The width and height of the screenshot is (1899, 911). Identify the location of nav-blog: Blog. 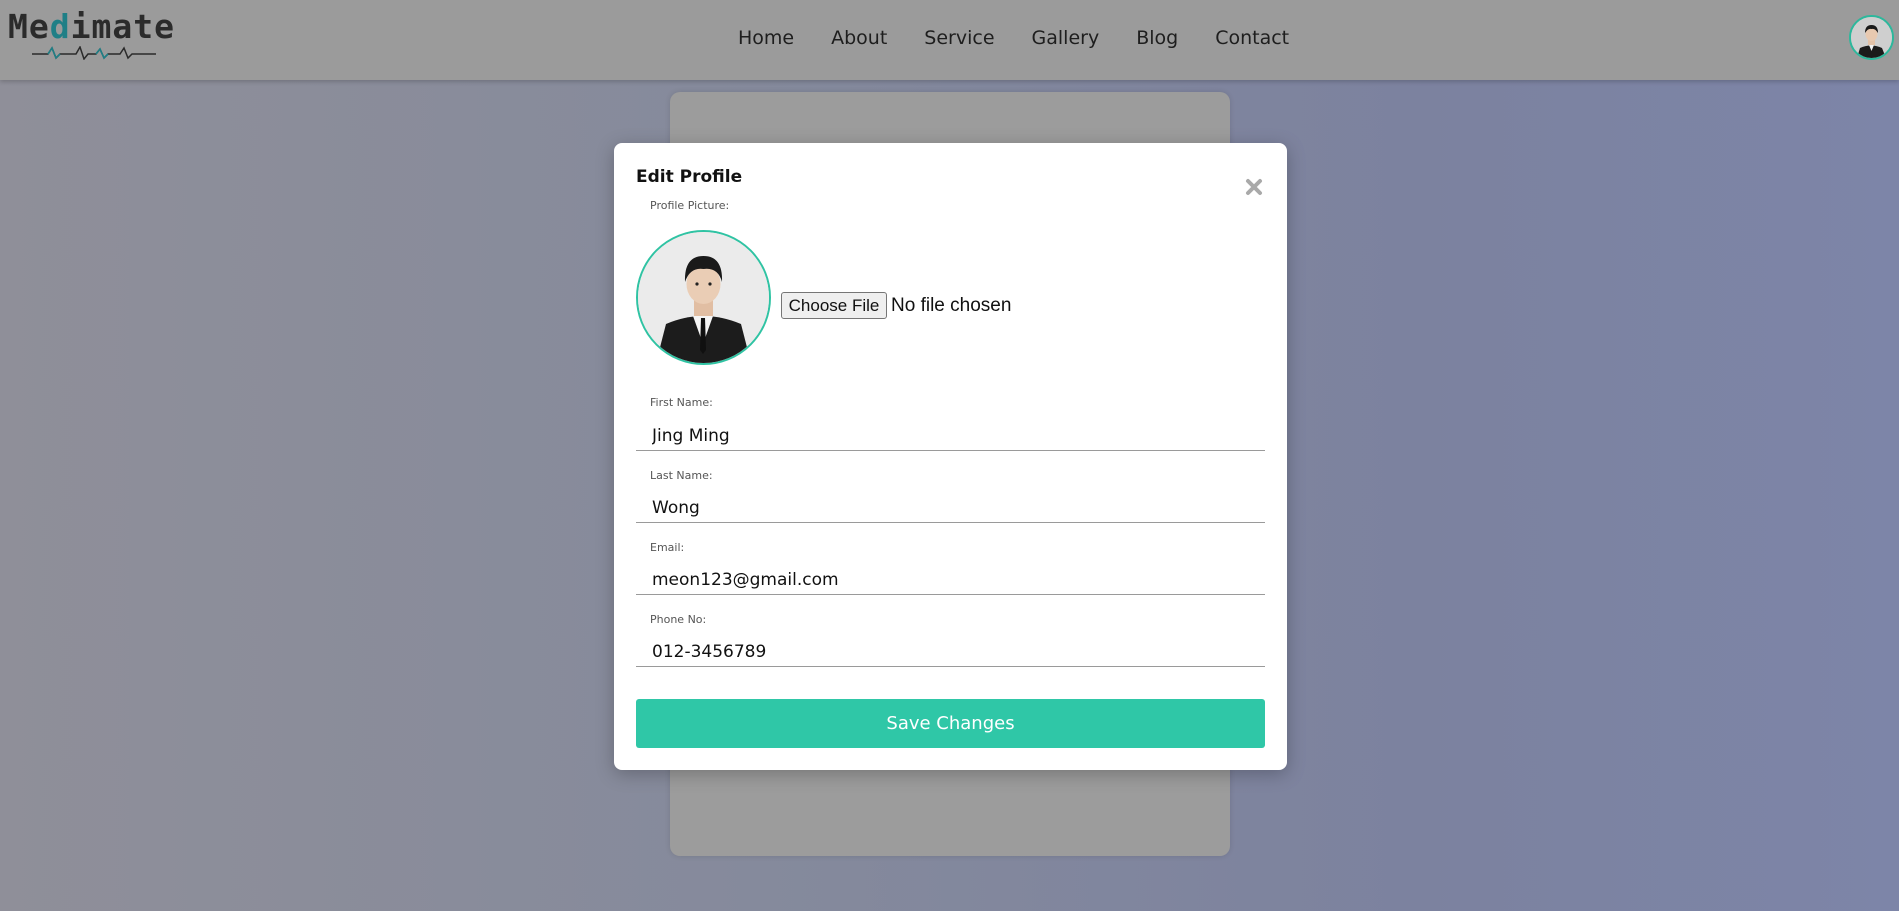
(1157, 38).